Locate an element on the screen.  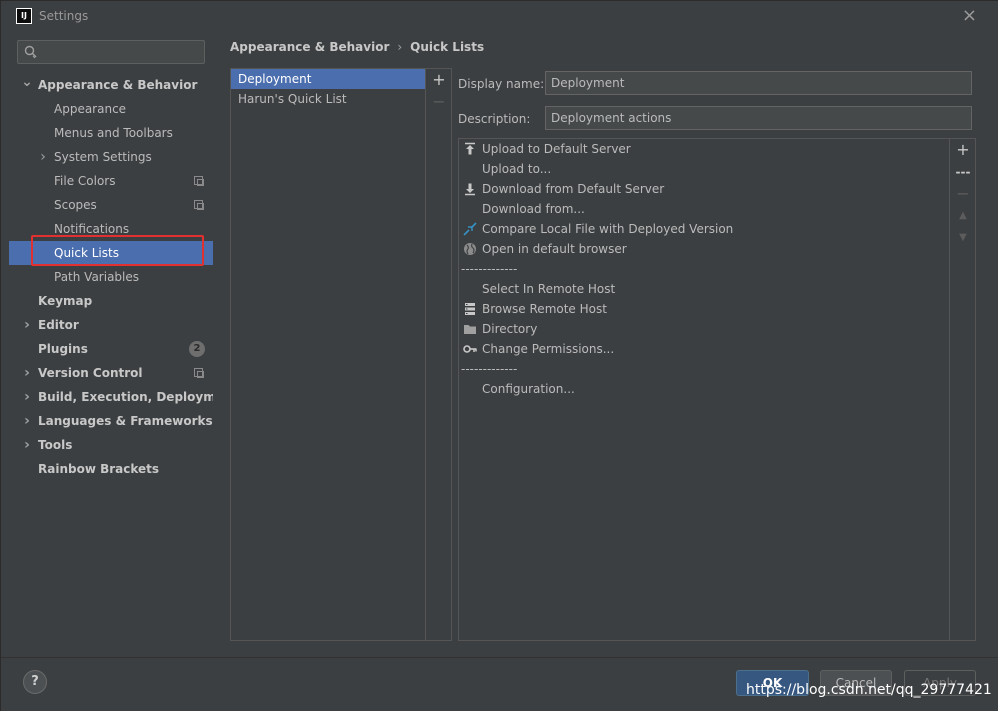
action-label: Compare Local File with Deployed Version is located at coordinates (608, 229).